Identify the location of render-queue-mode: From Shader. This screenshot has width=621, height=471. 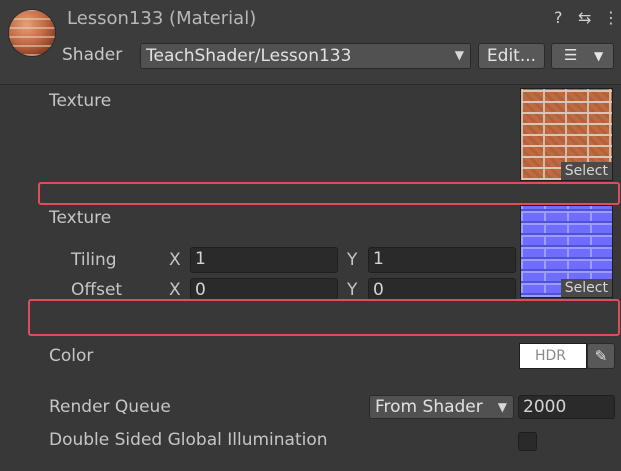
(429, 407).